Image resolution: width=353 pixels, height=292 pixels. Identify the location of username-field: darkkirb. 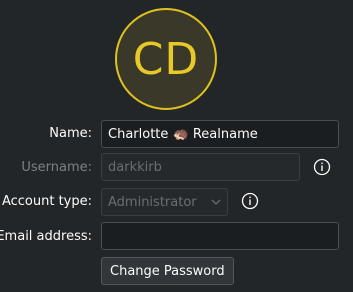
(200, 167).